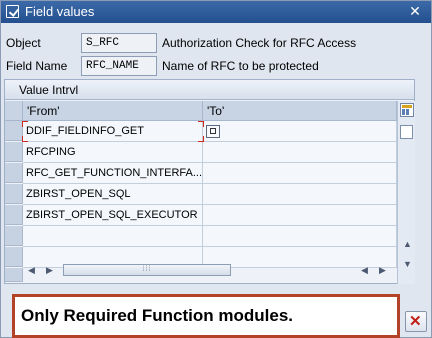 The height and width of the screenshot is (338, 432). I want to click on table-row-from-cell: ZBIRST_OPEN_SQL, so click(113, 194).